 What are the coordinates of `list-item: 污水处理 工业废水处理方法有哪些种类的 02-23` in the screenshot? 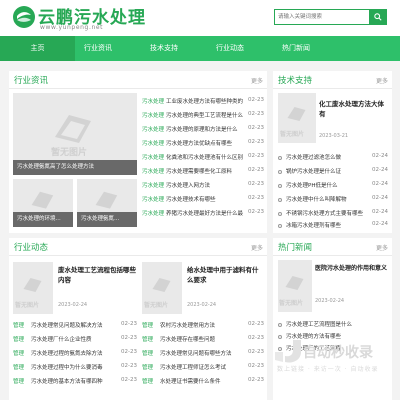 It's located at (203, 102).